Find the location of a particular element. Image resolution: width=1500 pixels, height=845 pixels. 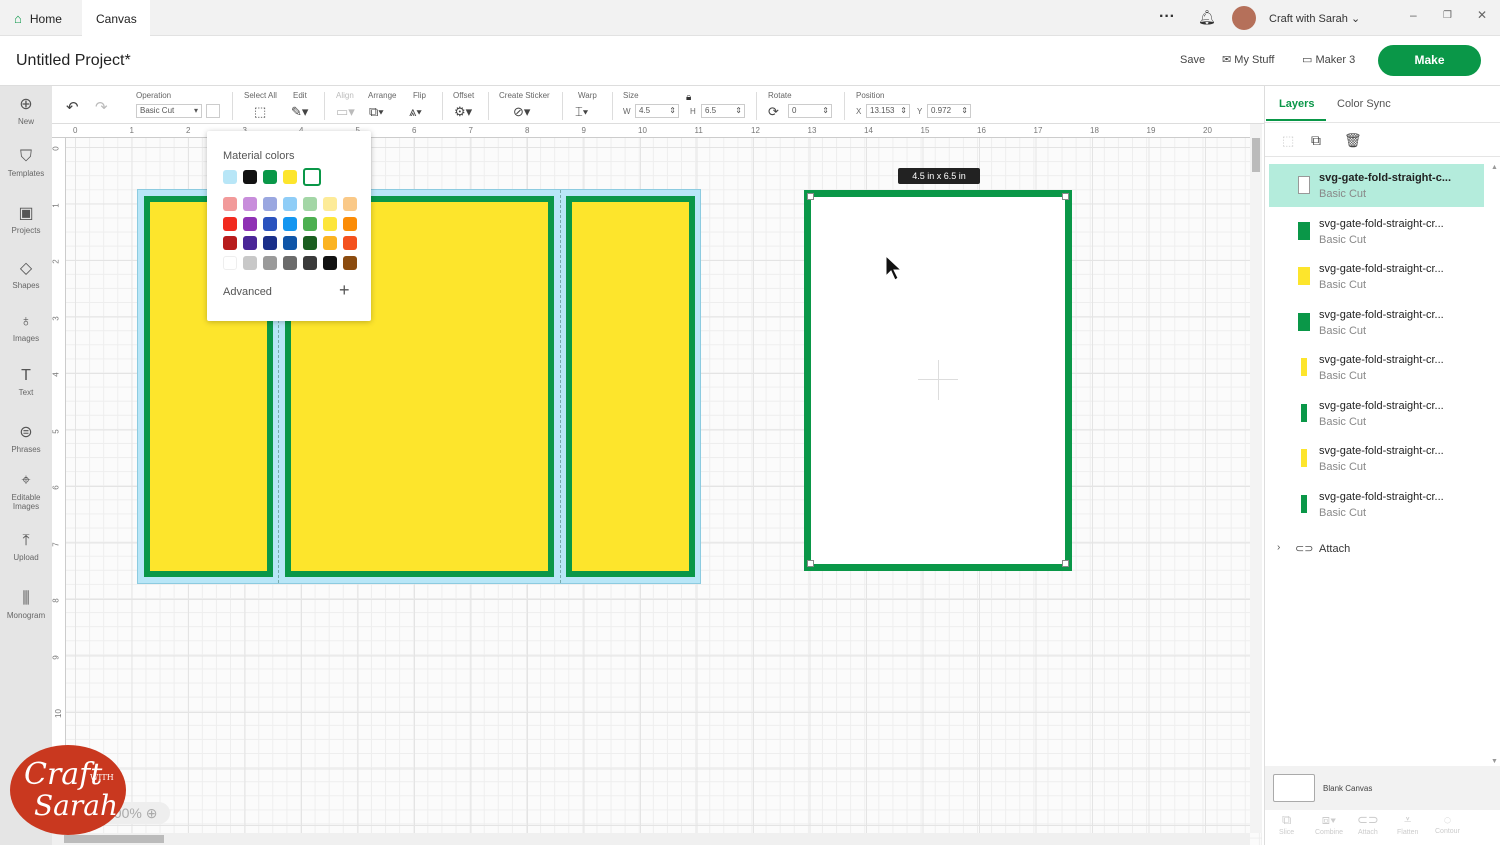

sidebar-item-projects: ▣ Projects is located at coordinates (26, 219).